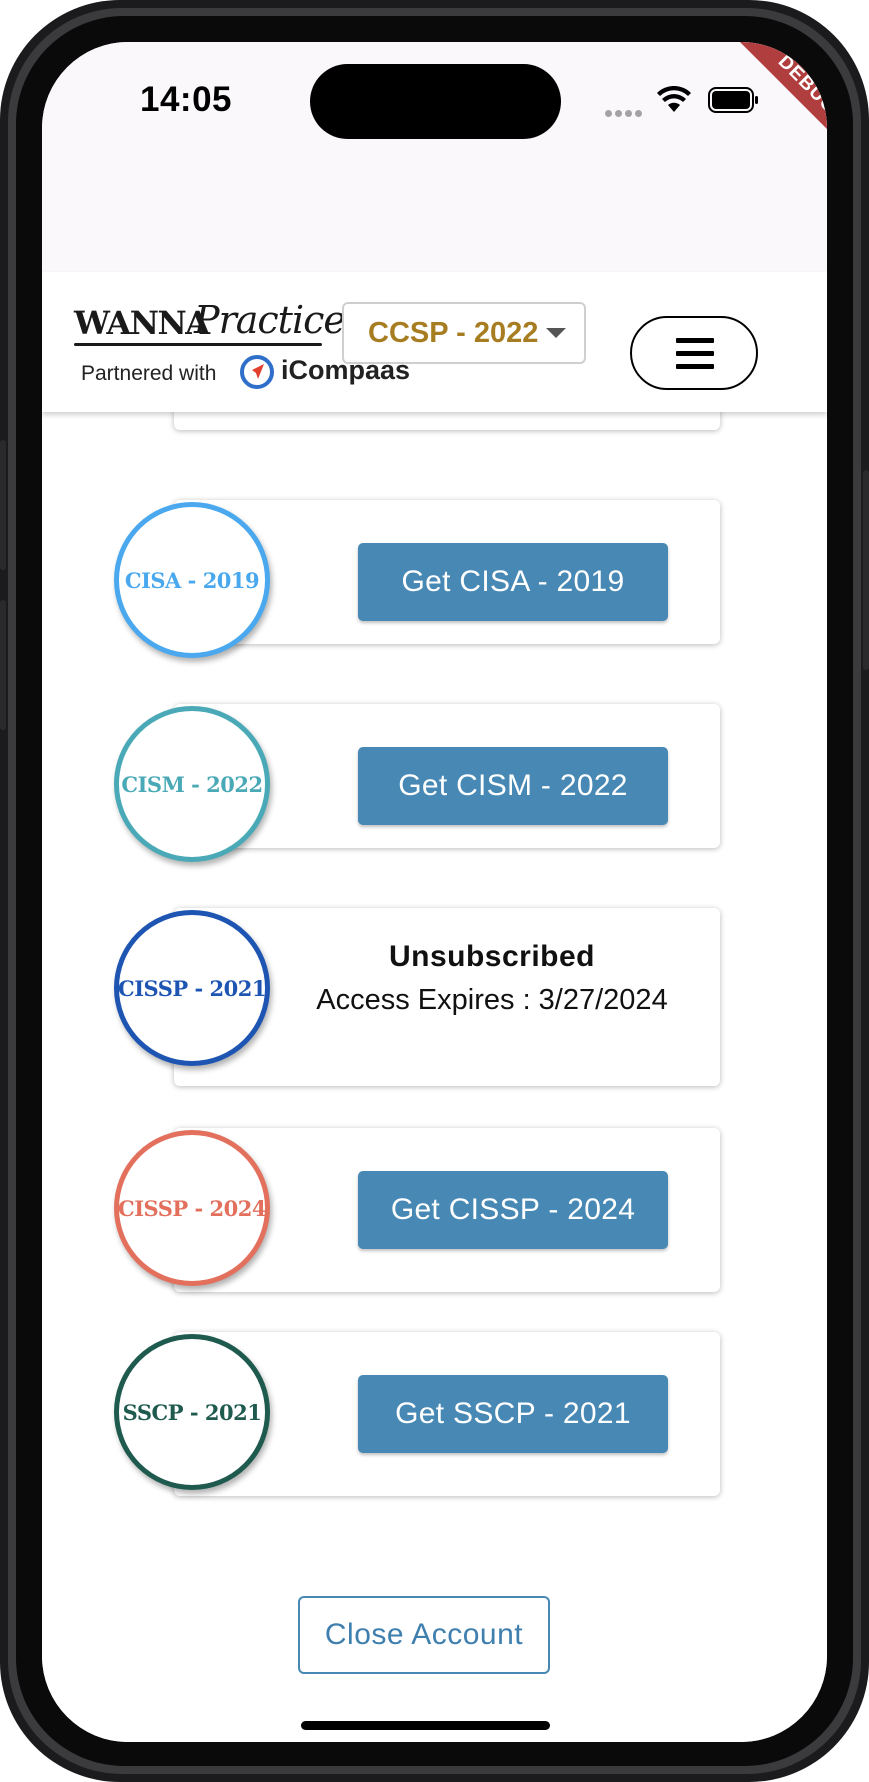  I want to click on cert-badge-label: CISA - 2019, so click(192, 580).